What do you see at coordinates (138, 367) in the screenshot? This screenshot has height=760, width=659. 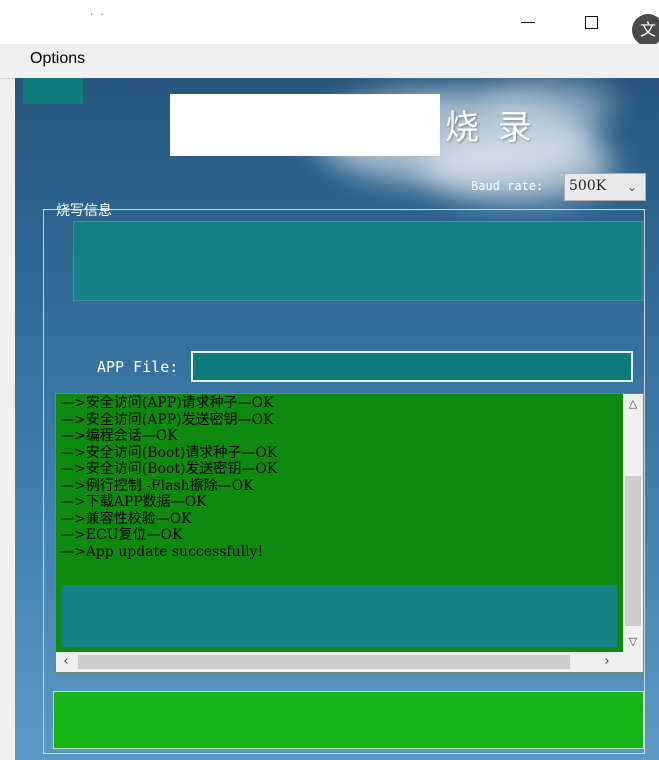 I see `app-file-label: APP File:` at bounding box center [138, 367].